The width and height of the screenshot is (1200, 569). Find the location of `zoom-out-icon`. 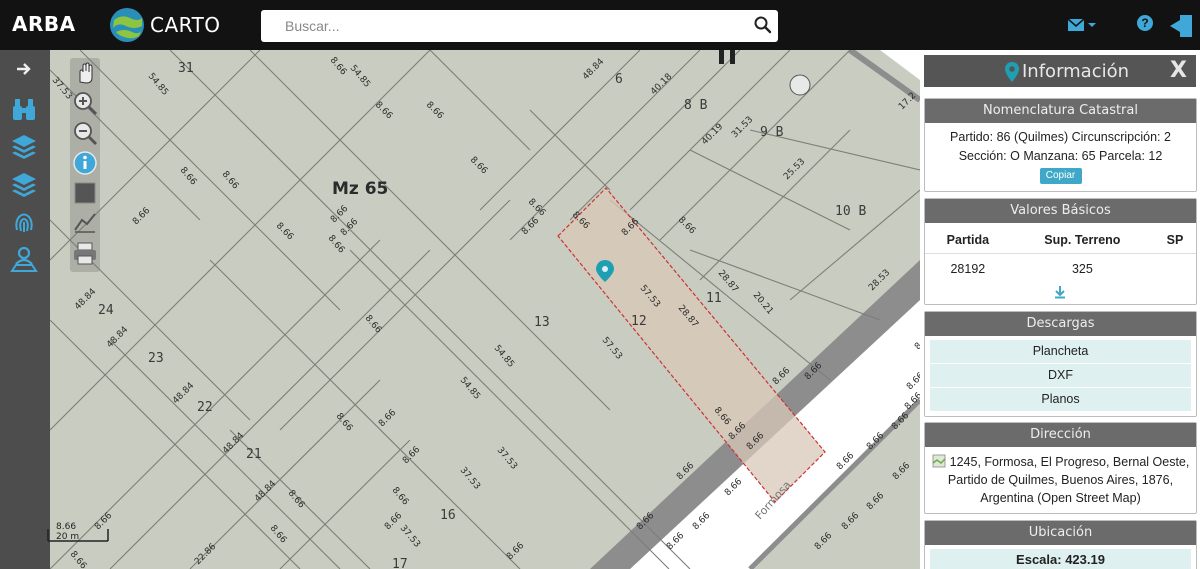

zoom-out-icon is located at coordinates (85, 133).